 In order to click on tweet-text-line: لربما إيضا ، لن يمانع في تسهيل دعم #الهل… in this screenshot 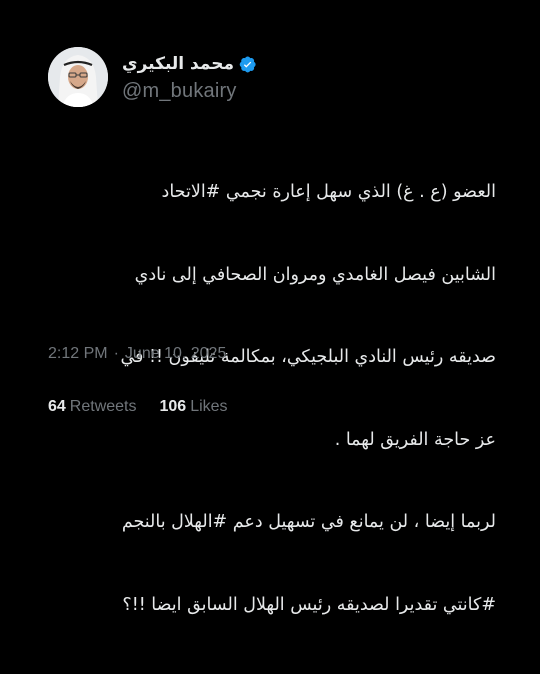, I will do `click(308, 522)`.